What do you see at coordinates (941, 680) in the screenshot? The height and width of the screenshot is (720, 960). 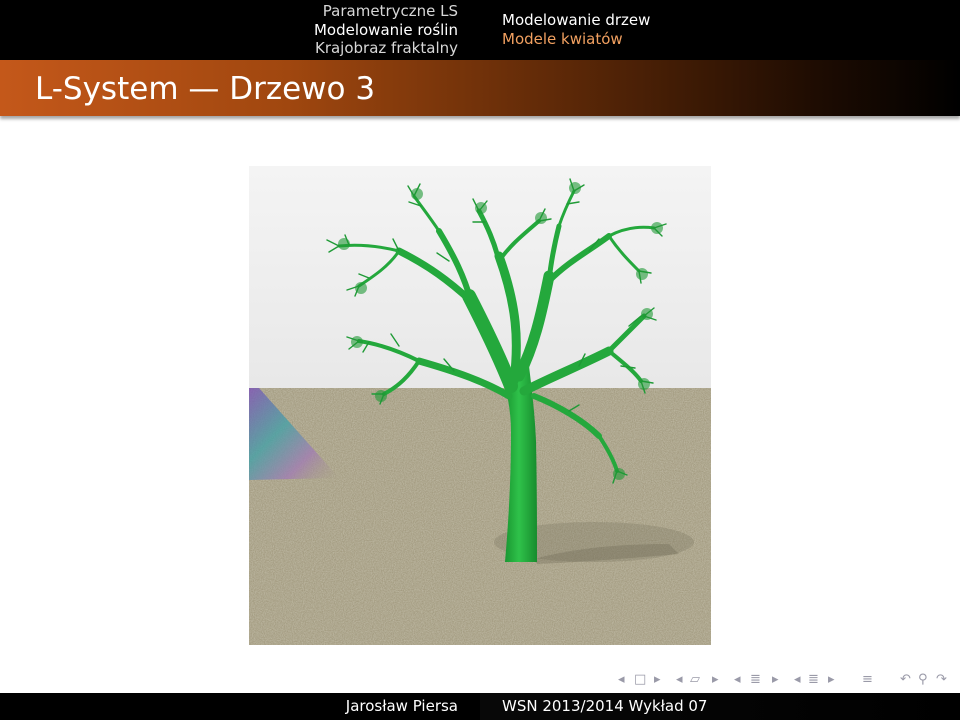 I see `nav-forward-icon: ↷` at bounding box center [941, 680].